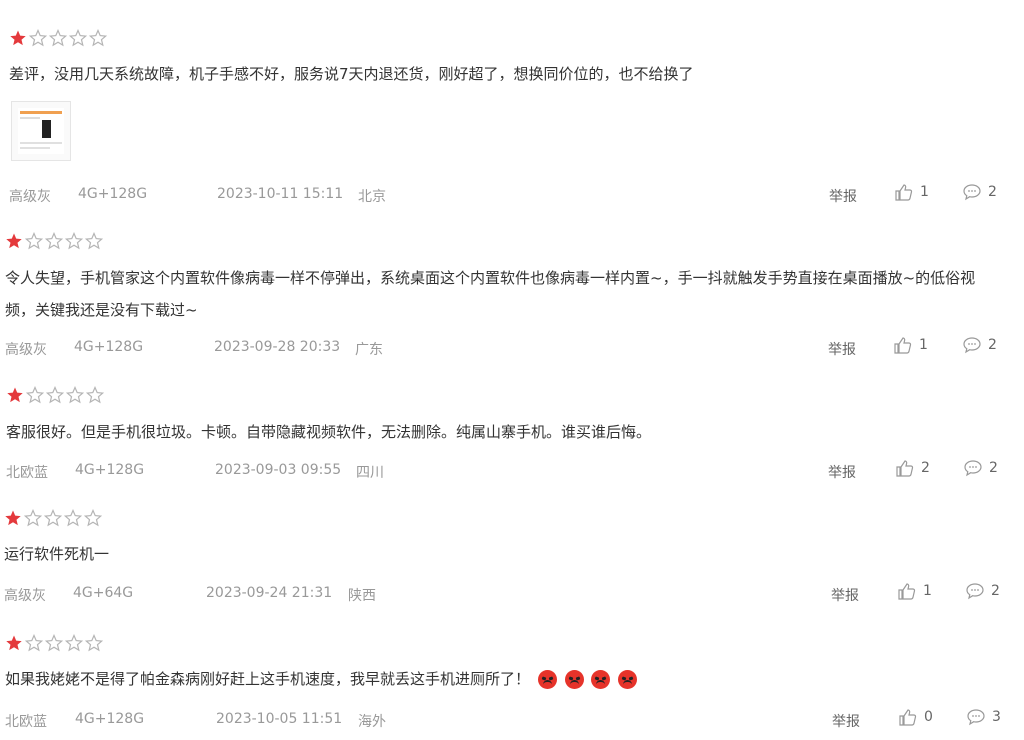 The height and width of the screenshot is (740, 1024). Describe the element at coordinates (372, 722) in the screenshot. I see `review-location: 海外` at that location.